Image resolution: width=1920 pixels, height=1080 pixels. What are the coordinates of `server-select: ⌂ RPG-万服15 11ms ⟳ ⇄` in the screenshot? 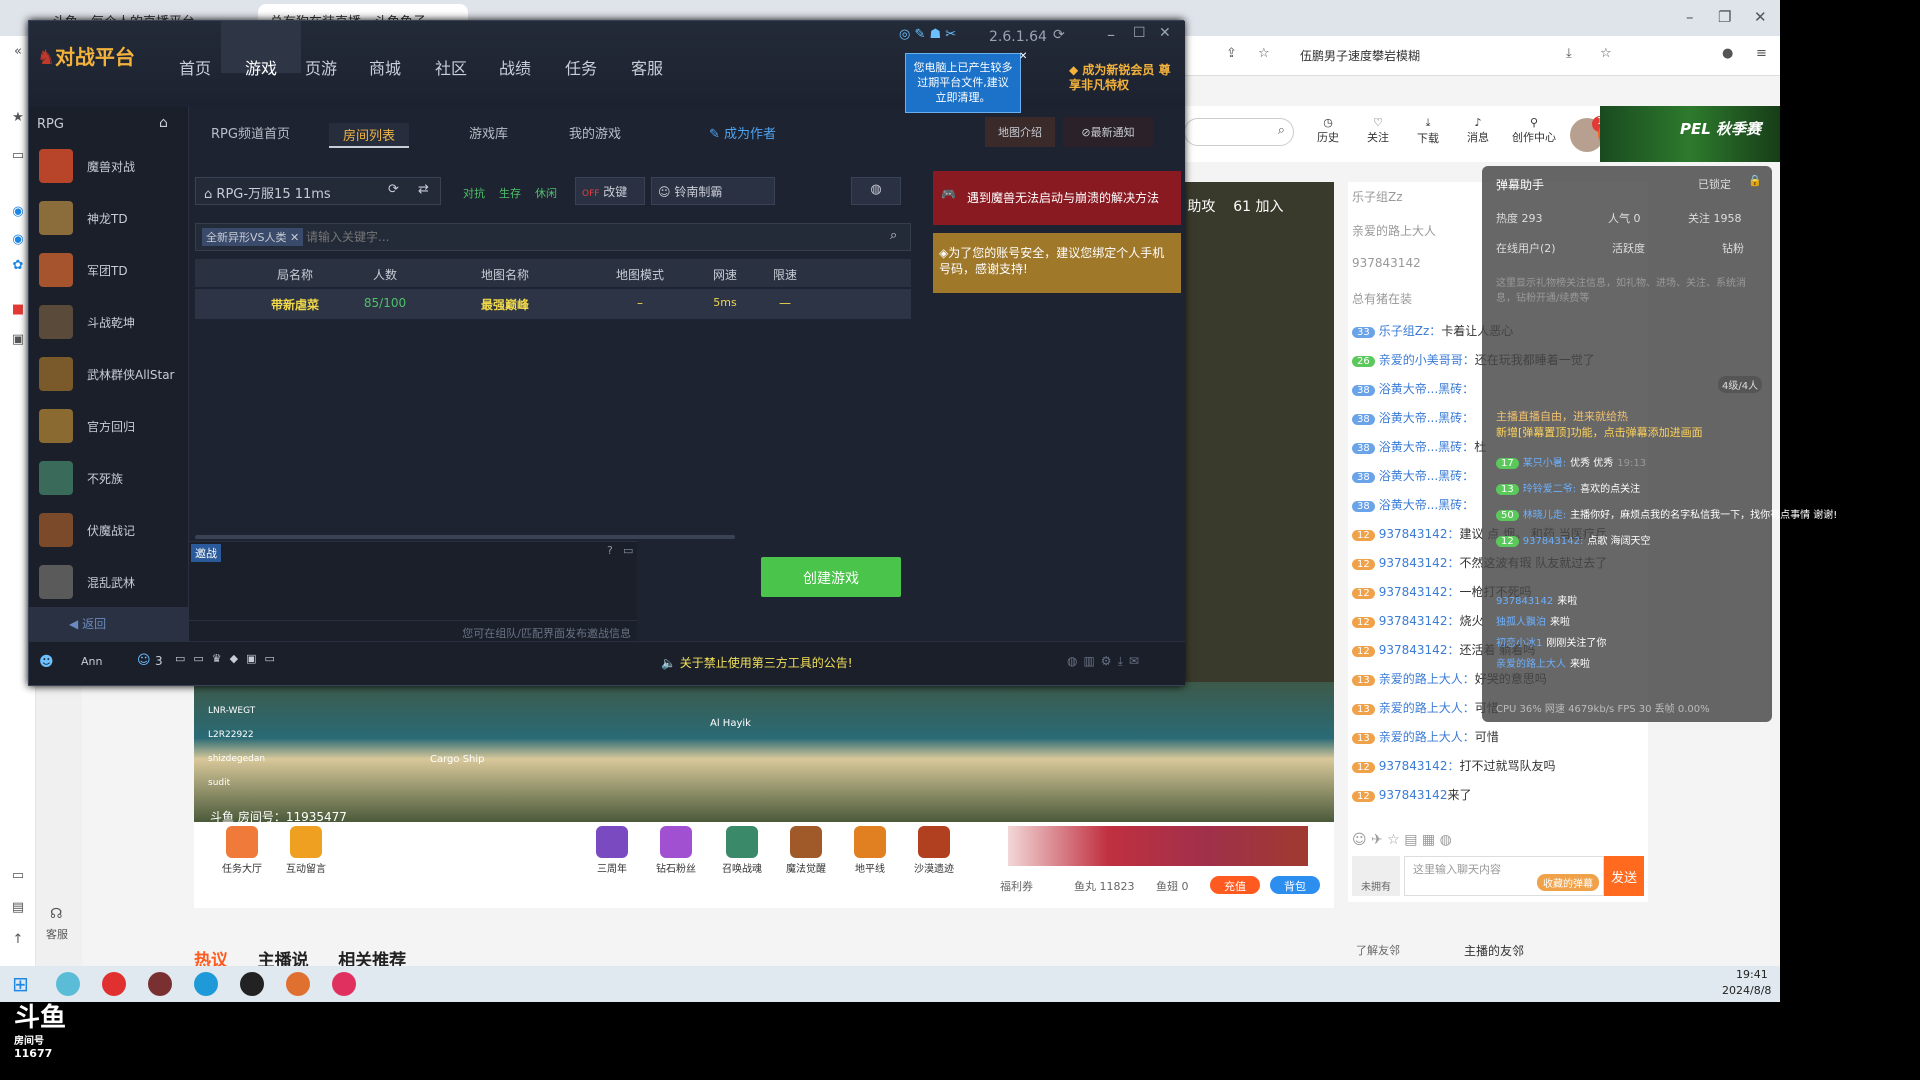 It's located at (318, 191).